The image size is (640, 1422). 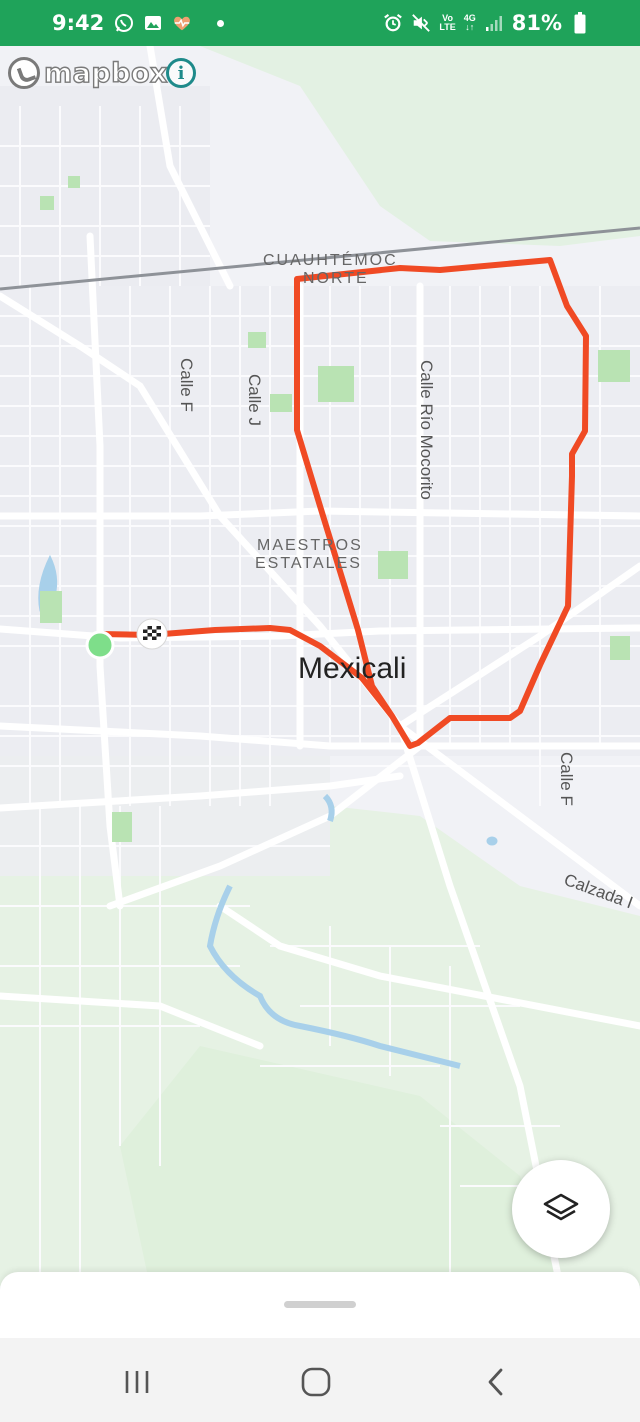 I want to click on recents-icon, so click(x=137, y=1382).